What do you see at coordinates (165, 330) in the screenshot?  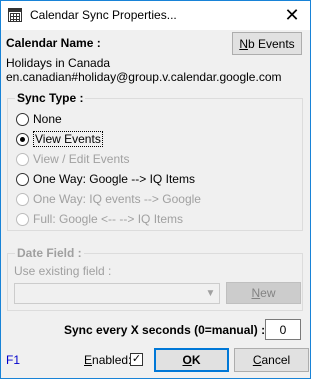 I see `sync-interval-label: Sync every X seconds (0=manual) :` at bounding box center [165, 330].